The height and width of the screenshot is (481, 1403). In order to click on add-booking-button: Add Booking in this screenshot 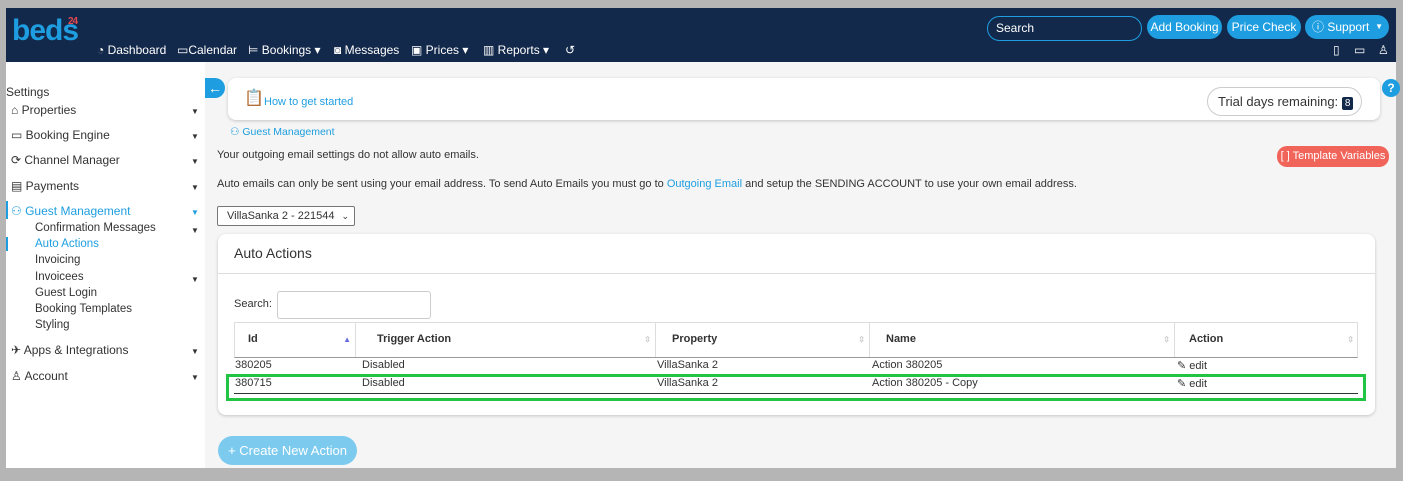, I will do `click(1184, 27)`.